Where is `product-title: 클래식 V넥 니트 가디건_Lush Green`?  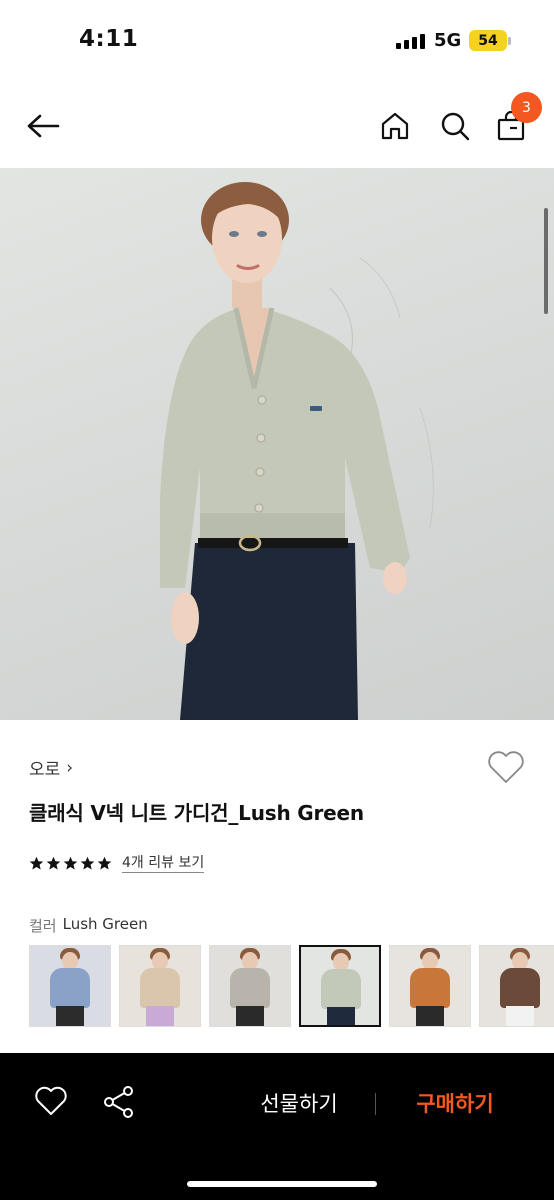
product-title: 클래식 V넥 니트 가디건_Lush Green is located at coordinates (196, 813).